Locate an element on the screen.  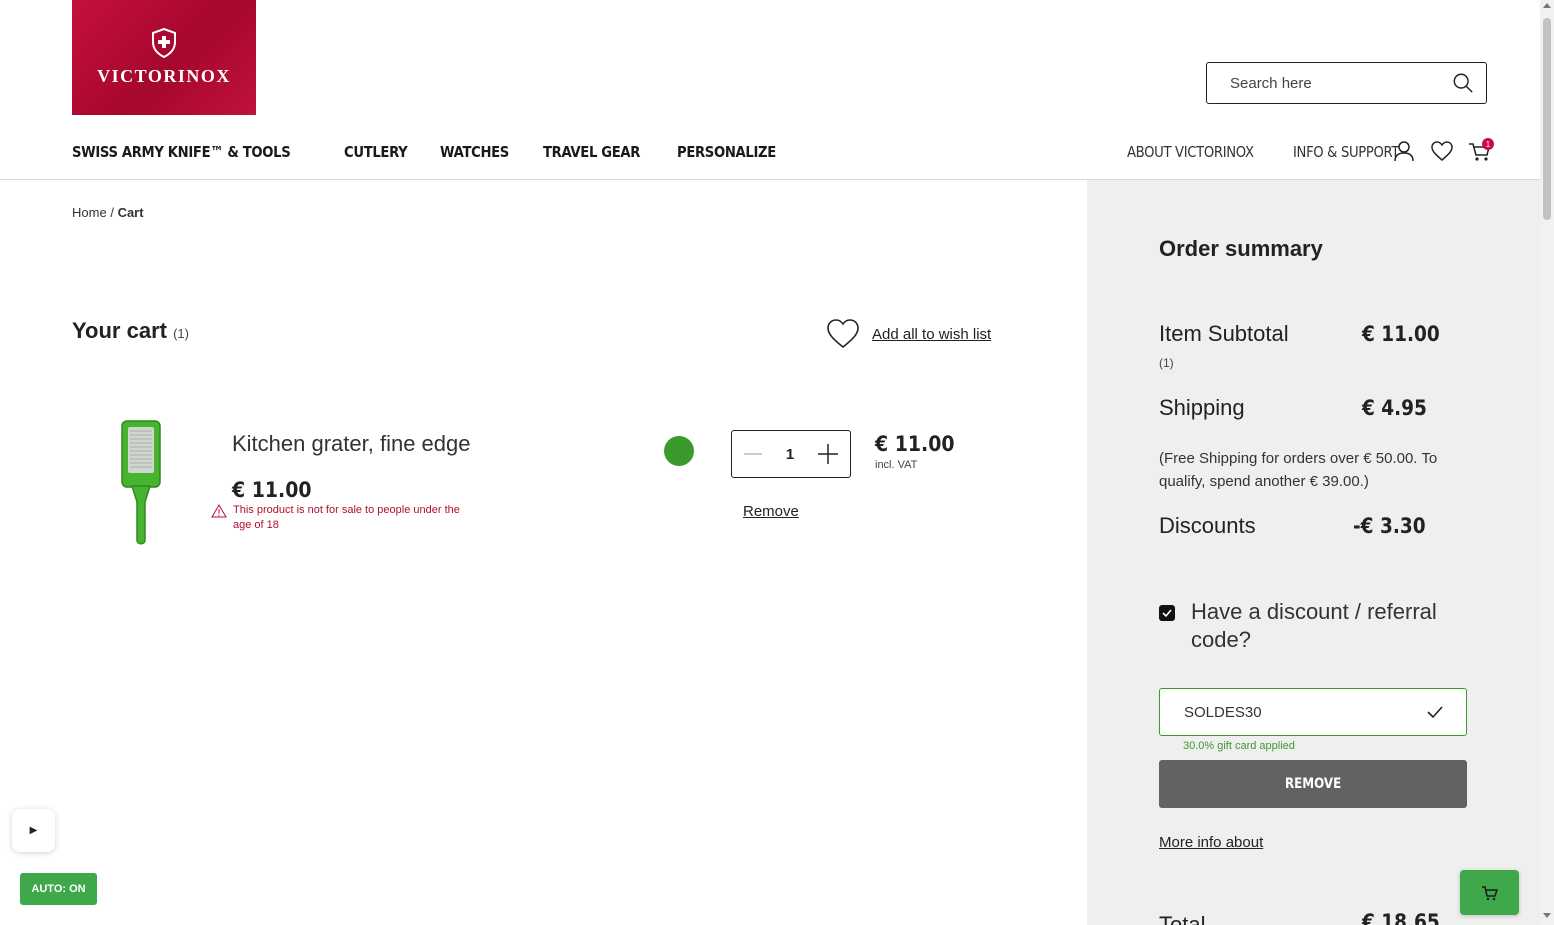
nav-label: WATCHES is located at coordinates (475, 152).